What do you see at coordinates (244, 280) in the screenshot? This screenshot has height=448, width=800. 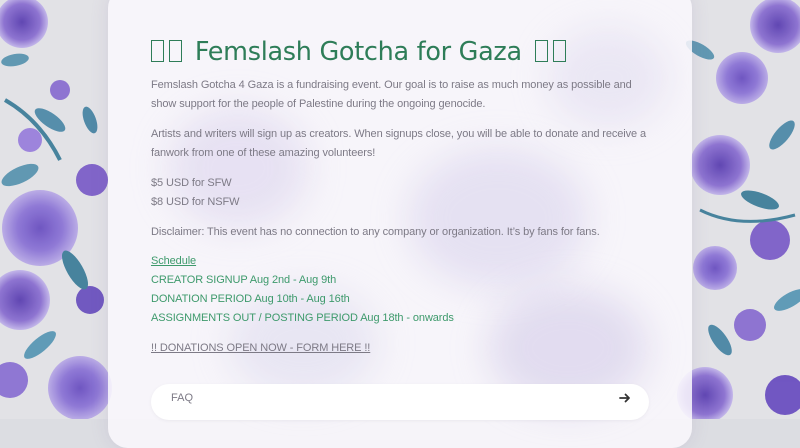 I see `schedule-item-creator-signup: CREATOR SIGNUP Aug 2nd - Aug 9th` at bounding box center [244, 280].